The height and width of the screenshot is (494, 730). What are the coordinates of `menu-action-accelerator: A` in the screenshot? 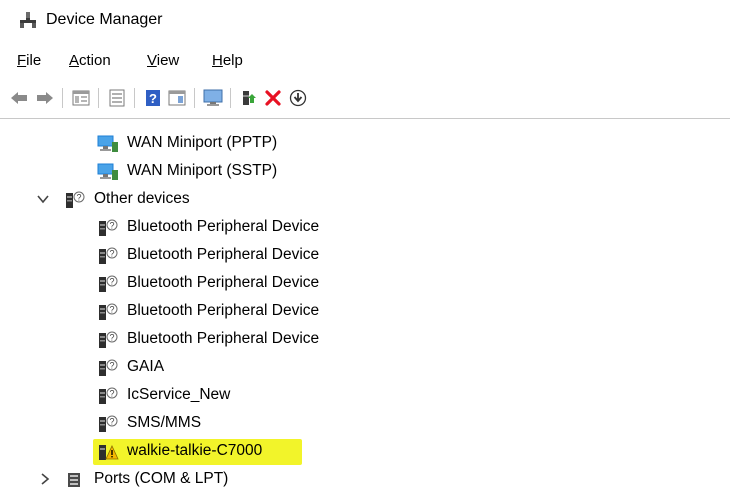 It's located at (74, 60).